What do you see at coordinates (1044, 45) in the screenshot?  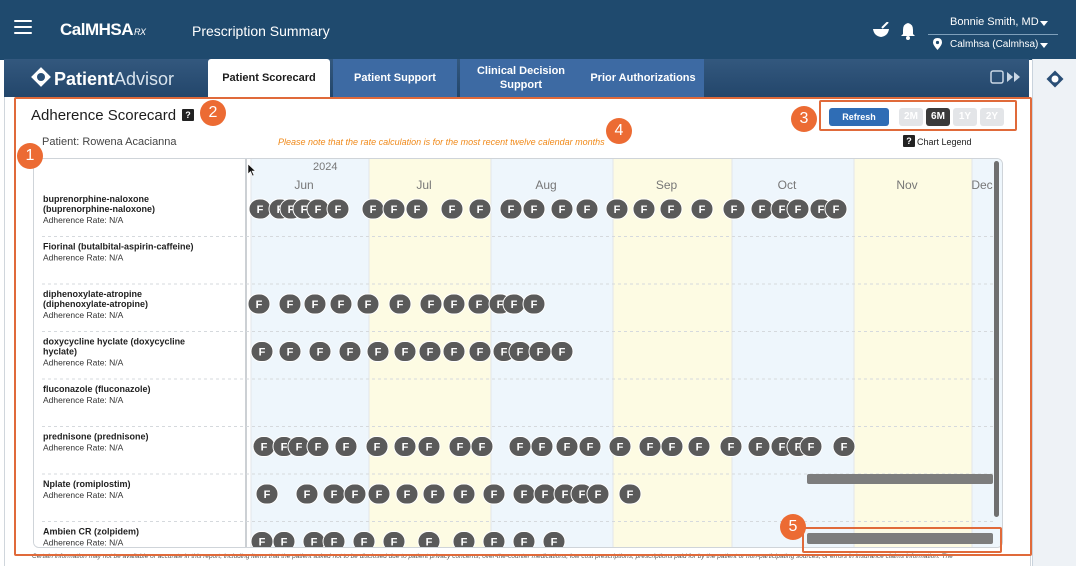 I see `org-menu-caret-icon` at bounding box center [1044, 45].